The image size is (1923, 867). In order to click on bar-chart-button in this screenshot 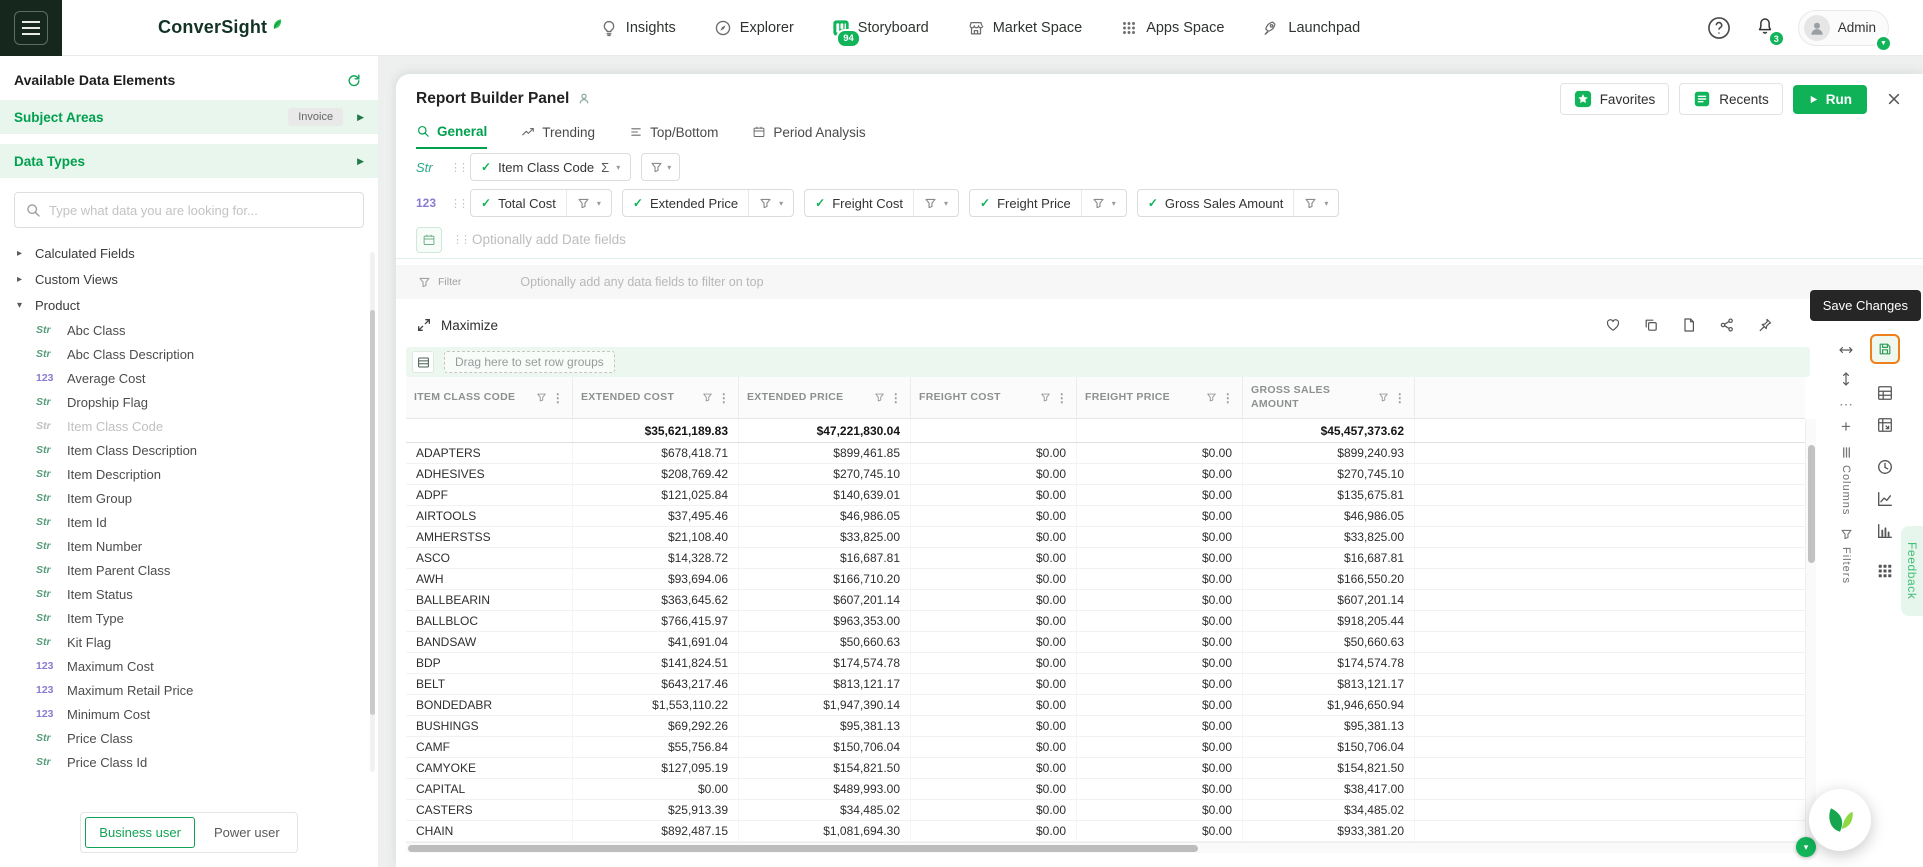, I will do `click(1885, 531)`.